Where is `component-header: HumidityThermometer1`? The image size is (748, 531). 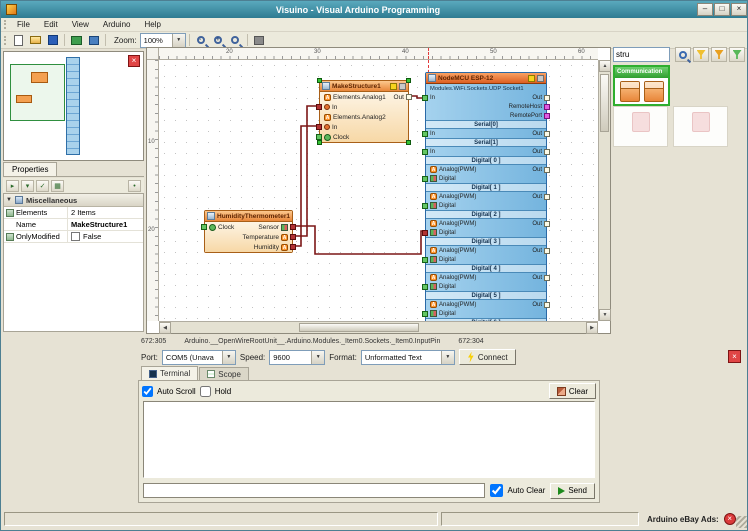
component-header: HumidityThermometer1 is located at coordinates (248, 216).